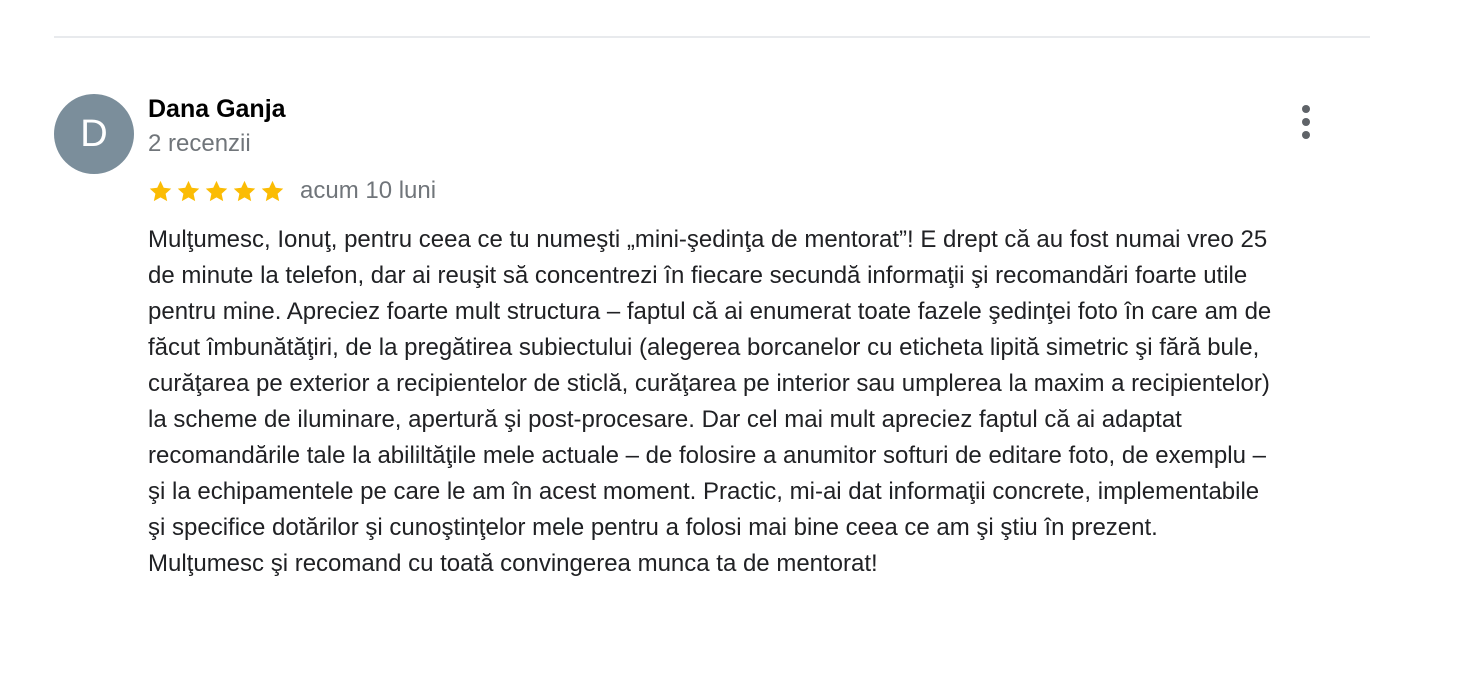 The height and width of the screenshot is (676, 1464). Describe the element at coordinates (292, 191) in the screenshot. I see `rating-row: acum 10 luni` at that location.